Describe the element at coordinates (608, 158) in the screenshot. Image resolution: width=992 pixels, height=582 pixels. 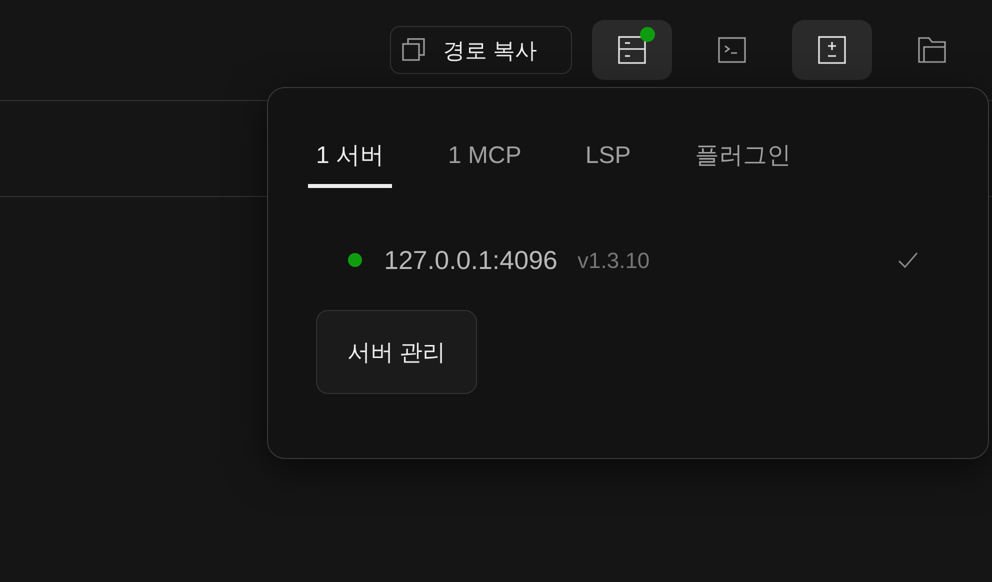
I see `tab: LSP` at that location.